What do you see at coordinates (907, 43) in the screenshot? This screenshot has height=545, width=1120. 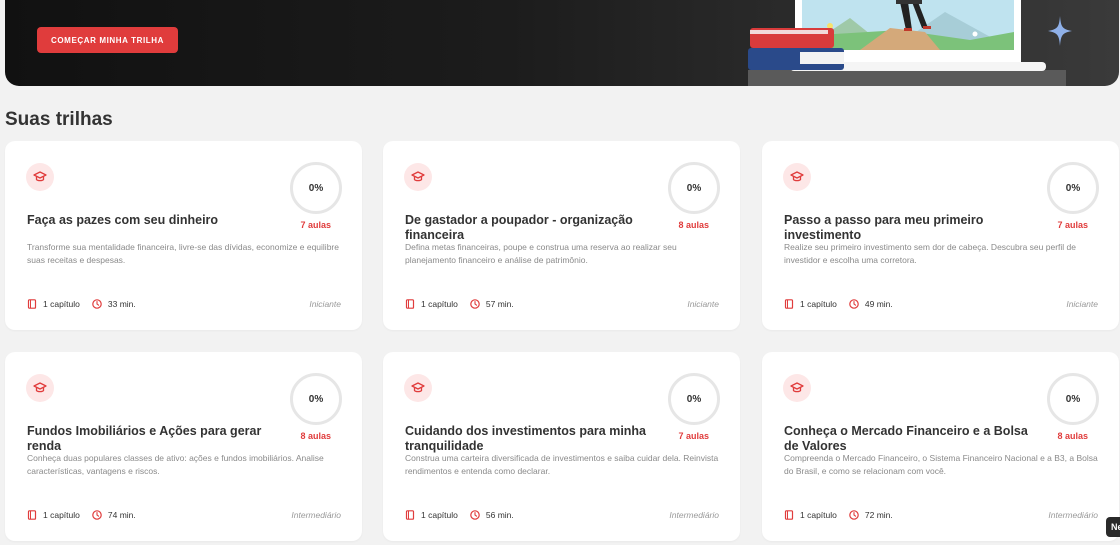 I see `hero-illustration` at bounding box center [907, 43].